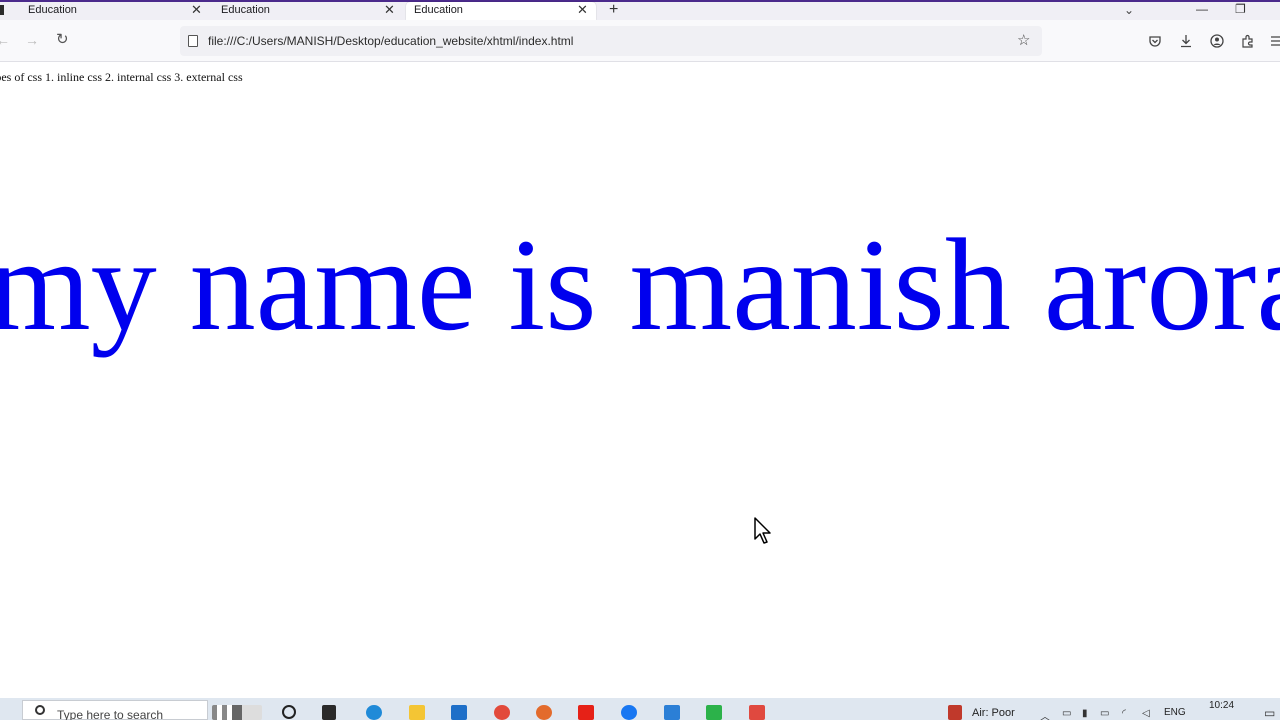 The height and width of the screenshot is (720, 1280). What do you see at coordinates (613, 10) in the screenshot?
I see `plus-icon: +` at bounding box center [613, 10].